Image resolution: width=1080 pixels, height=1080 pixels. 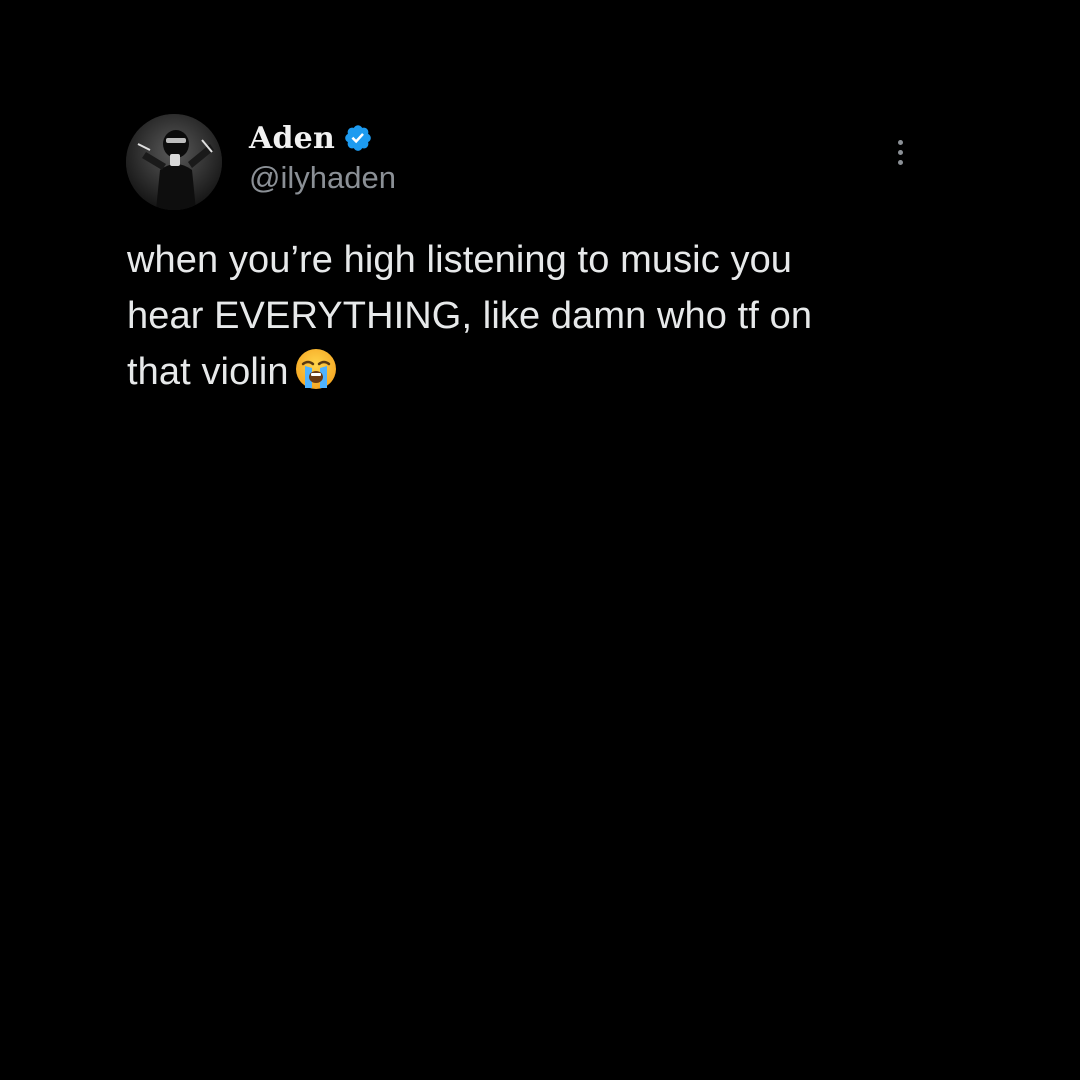 What do you see at coordinates (460, 260) in the screenshot?
I see `tweet-text-line: when you’re high listening to music you` at bounding box center [460, 260].